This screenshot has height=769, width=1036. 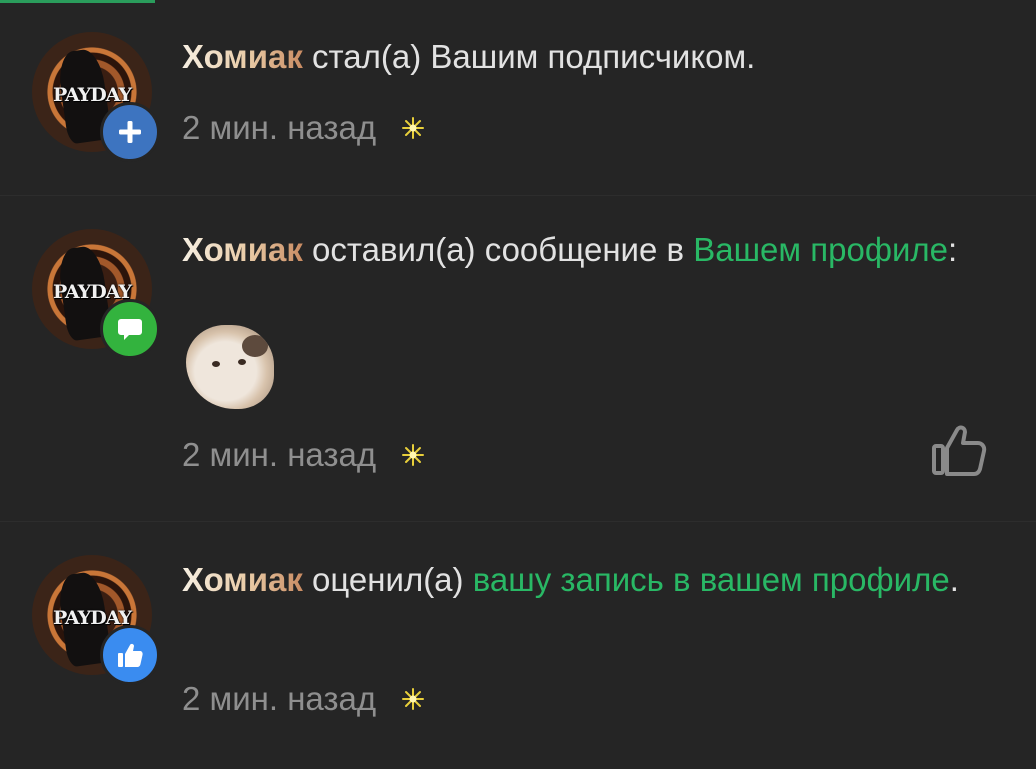 I want to click on profile-link: Вашем профиле, so click(x=820, y=249).